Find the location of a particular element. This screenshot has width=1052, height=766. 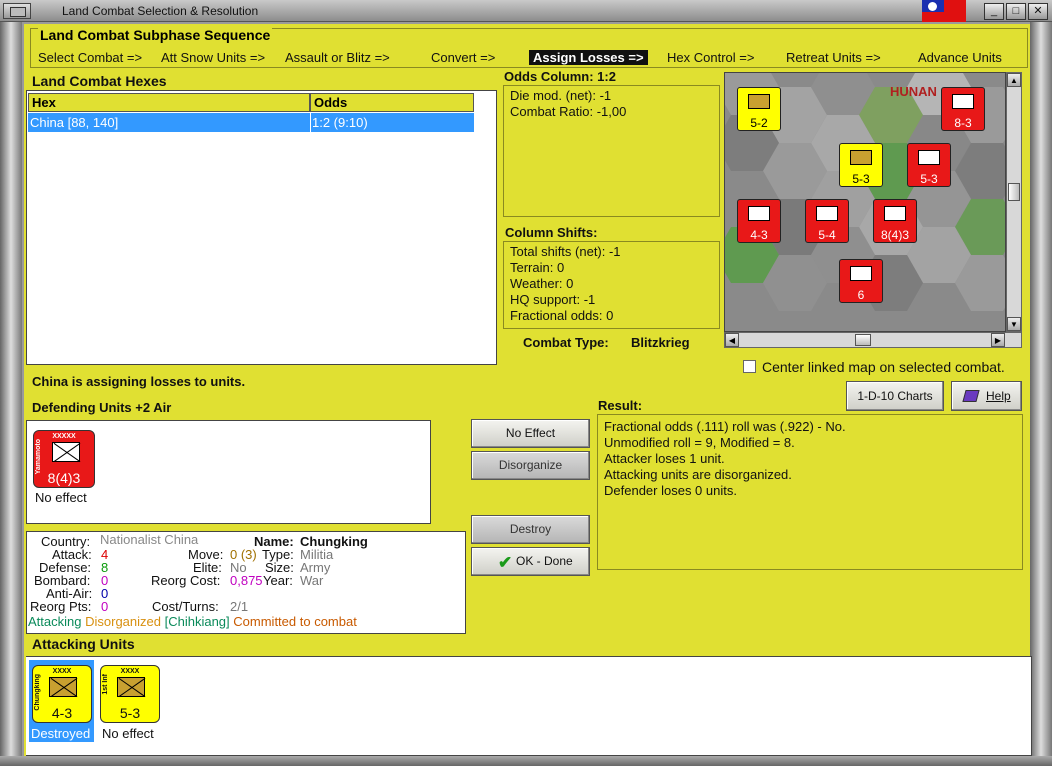

result-title: Result: is located at coordinates (620, 405).